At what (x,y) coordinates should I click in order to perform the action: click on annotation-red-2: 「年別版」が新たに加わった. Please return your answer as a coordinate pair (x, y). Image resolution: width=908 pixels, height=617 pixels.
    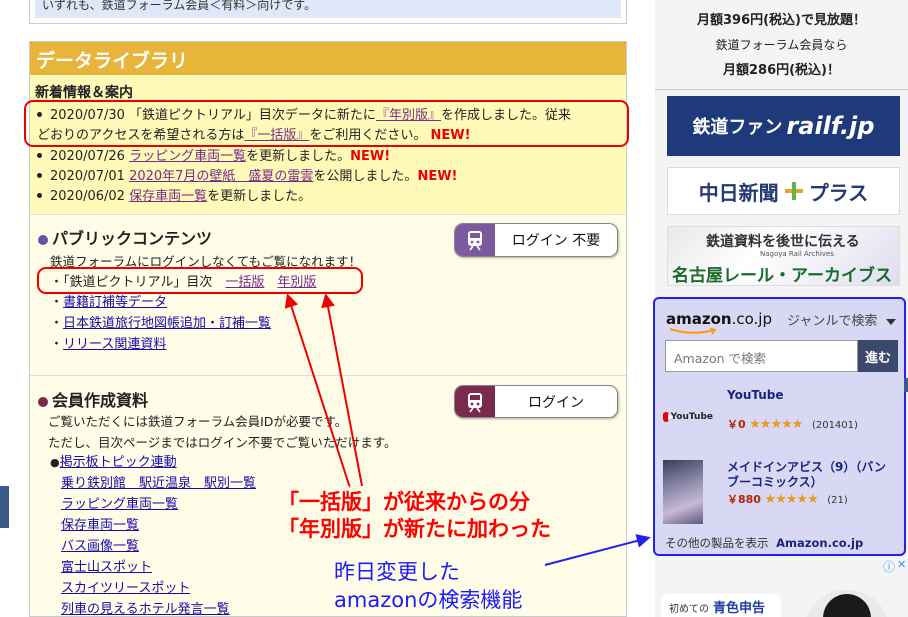
    Looking at the image, I should click on (414, 528).